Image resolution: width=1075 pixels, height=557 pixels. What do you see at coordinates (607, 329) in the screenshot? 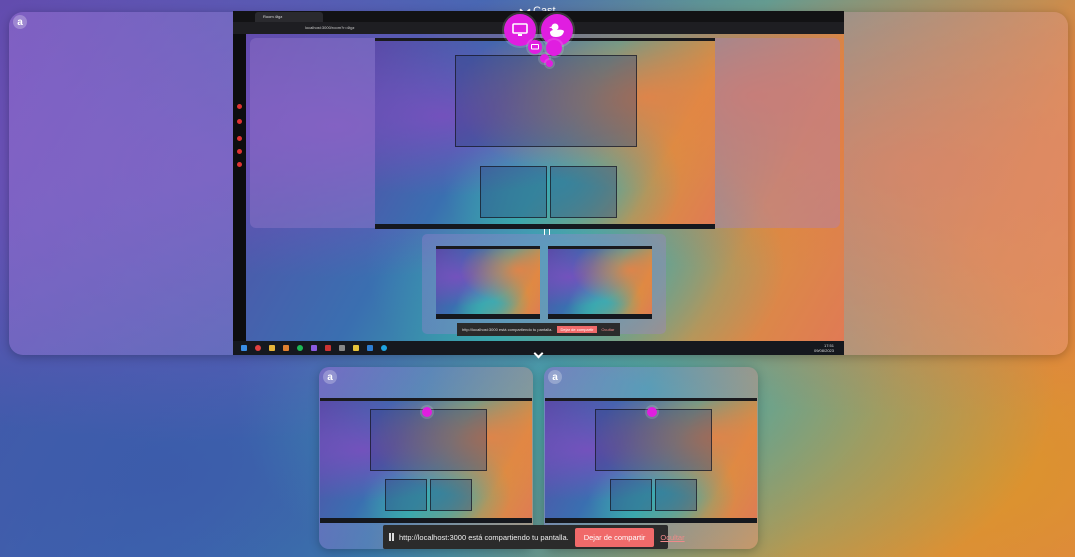
I see `nested-hide-link: Ocultar` at bounding box center [607, 329].